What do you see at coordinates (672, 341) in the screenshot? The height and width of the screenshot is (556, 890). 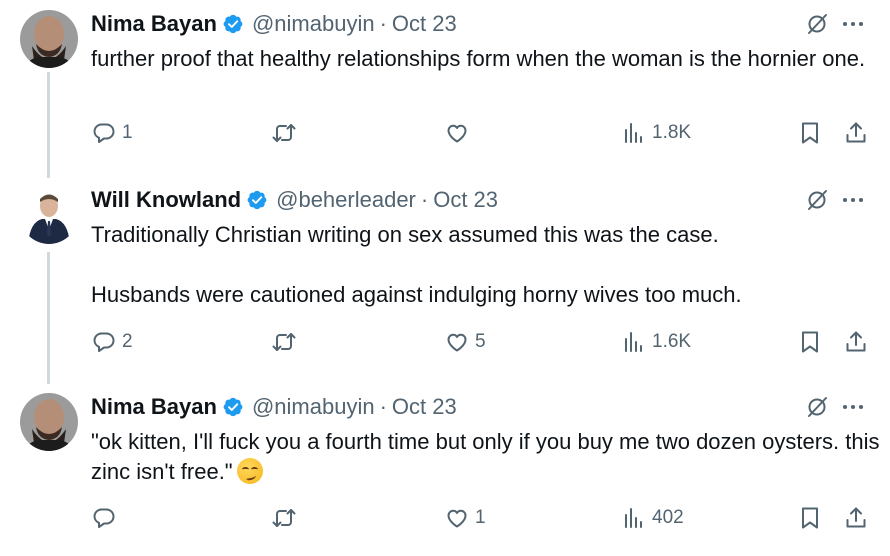 I see `views-count: 1.6K` at bounding box center [672, 341].